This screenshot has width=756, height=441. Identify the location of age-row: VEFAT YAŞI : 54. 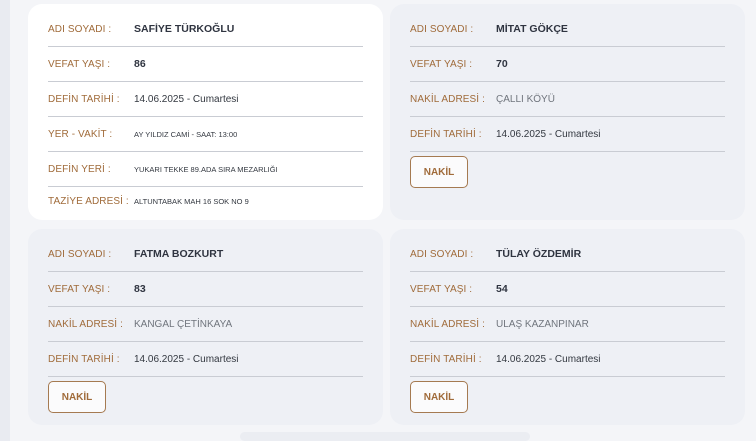
(567, 289).